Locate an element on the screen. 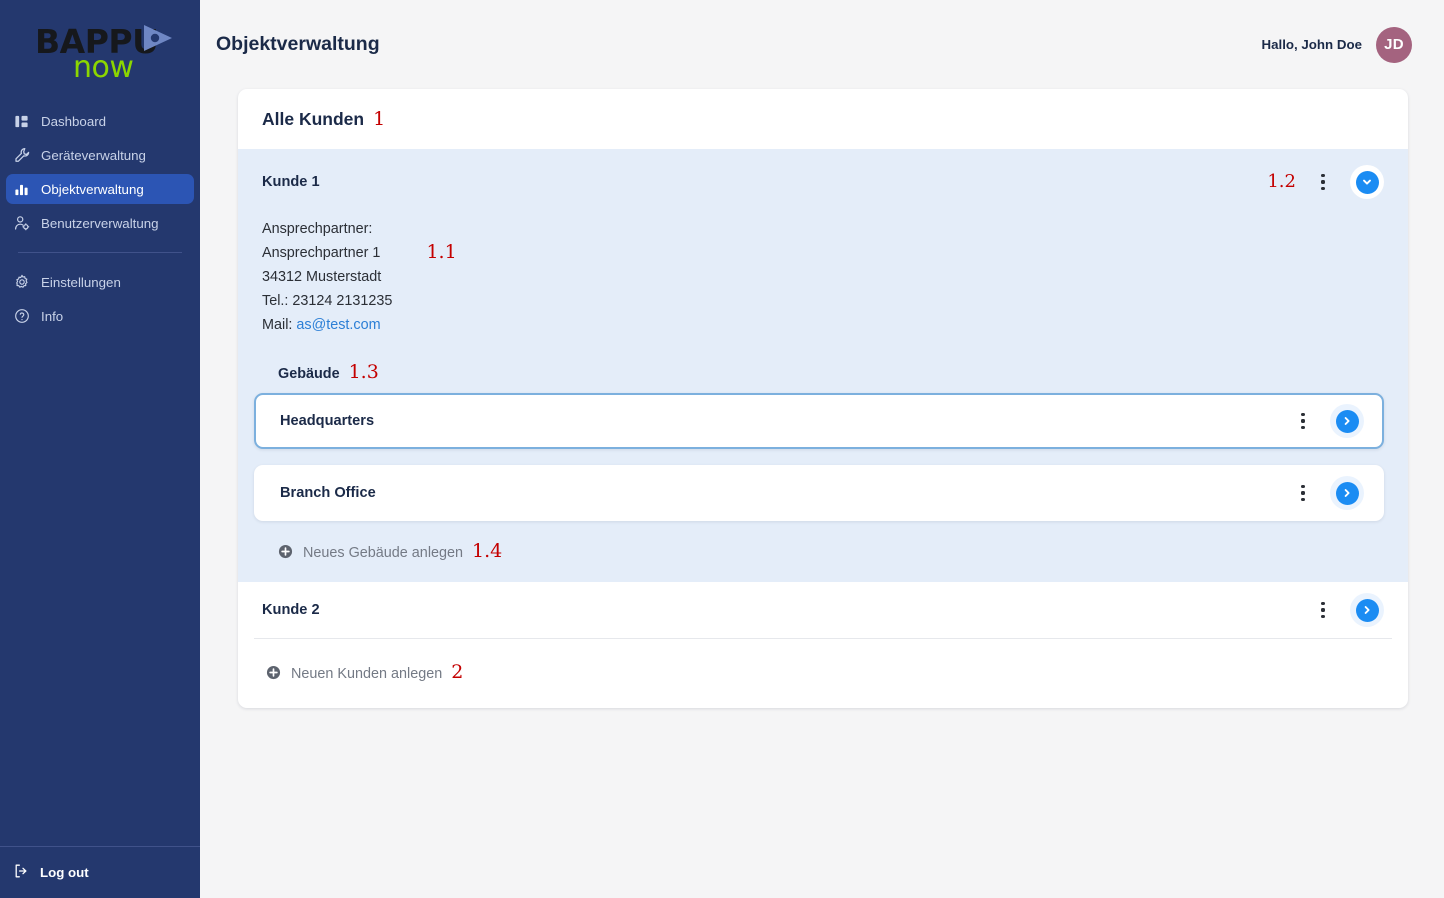 The width and height of the screenshot is (1444, 898). customer-row-actions is located at coordinates (1348, 610).